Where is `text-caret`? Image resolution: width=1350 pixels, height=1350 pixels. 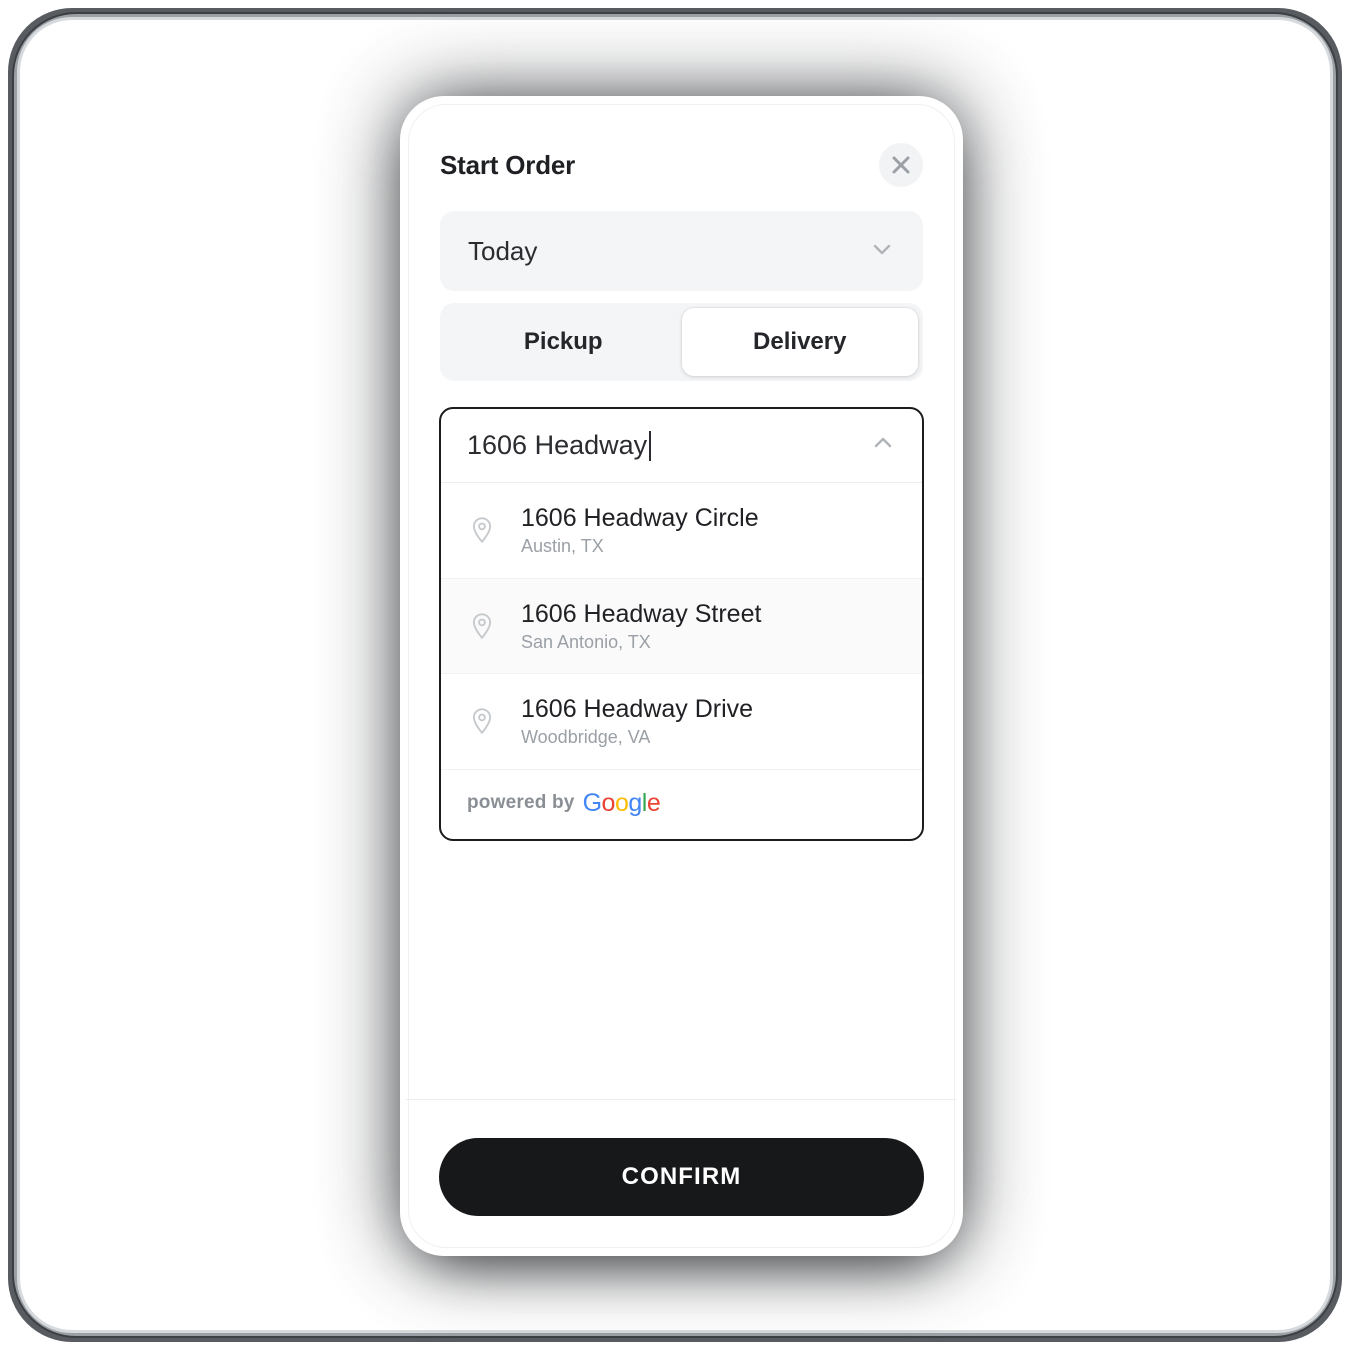 text-caret is located at coordinates (650, 445).